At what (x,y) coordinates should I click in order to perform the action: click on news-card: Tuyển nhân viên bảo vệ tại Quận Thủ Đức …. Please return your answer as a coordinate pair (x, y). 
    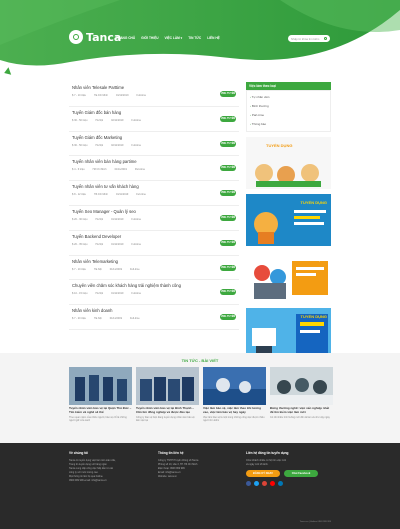
    Looking at the image, I should click on (100, 394).